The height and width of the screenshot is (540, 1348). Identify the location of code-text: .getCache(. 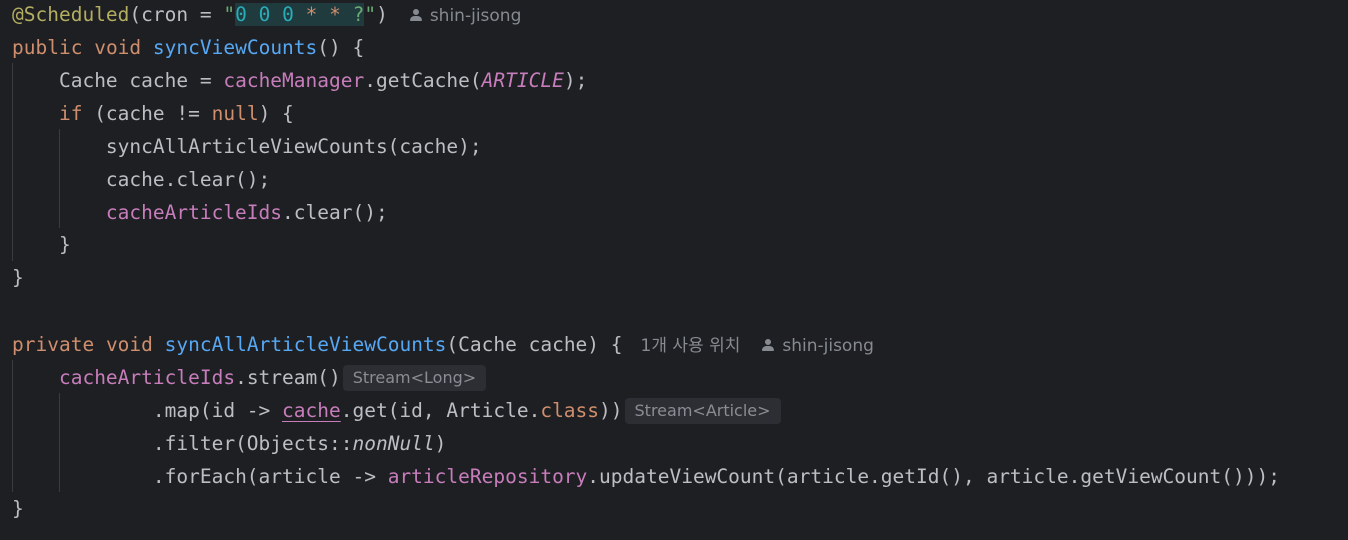
(423, 80).